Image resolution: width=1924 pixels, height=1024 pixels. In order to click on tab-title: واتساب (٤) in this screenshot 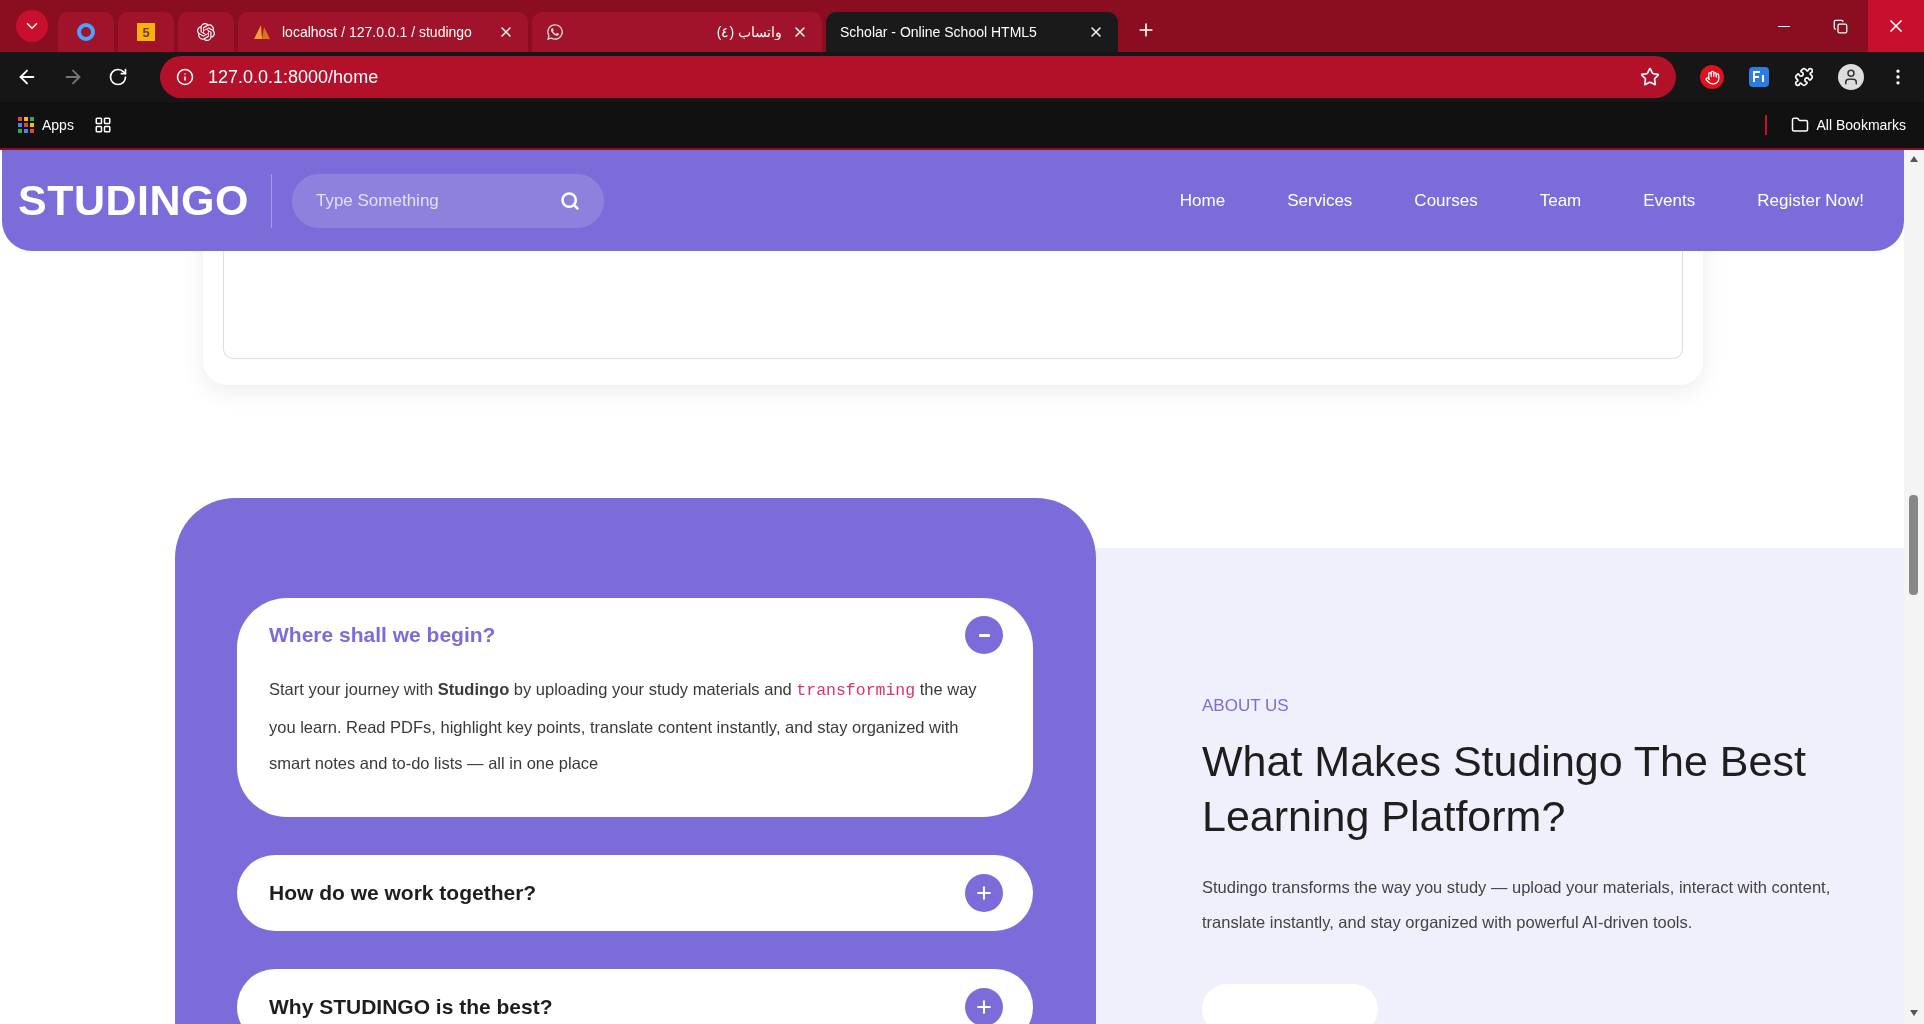, I will do `click(748, 32)`.